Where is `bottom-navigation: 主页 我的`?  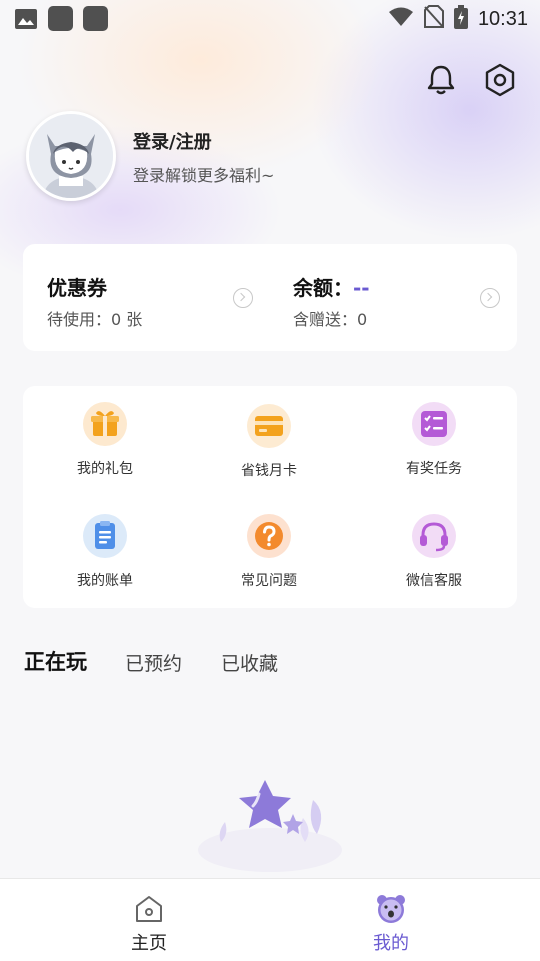
bottom-navigation: 主页 我的 is located at coordinates (270, 919).